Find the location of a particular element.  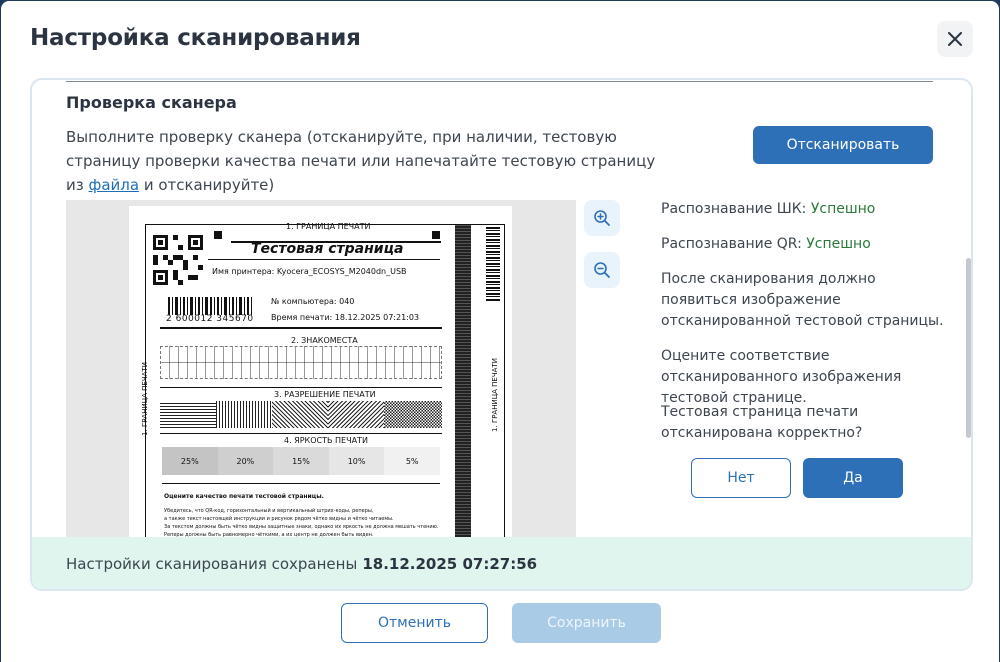

test-page-heading: Тестовая страница is located at coordinates (327, 249).